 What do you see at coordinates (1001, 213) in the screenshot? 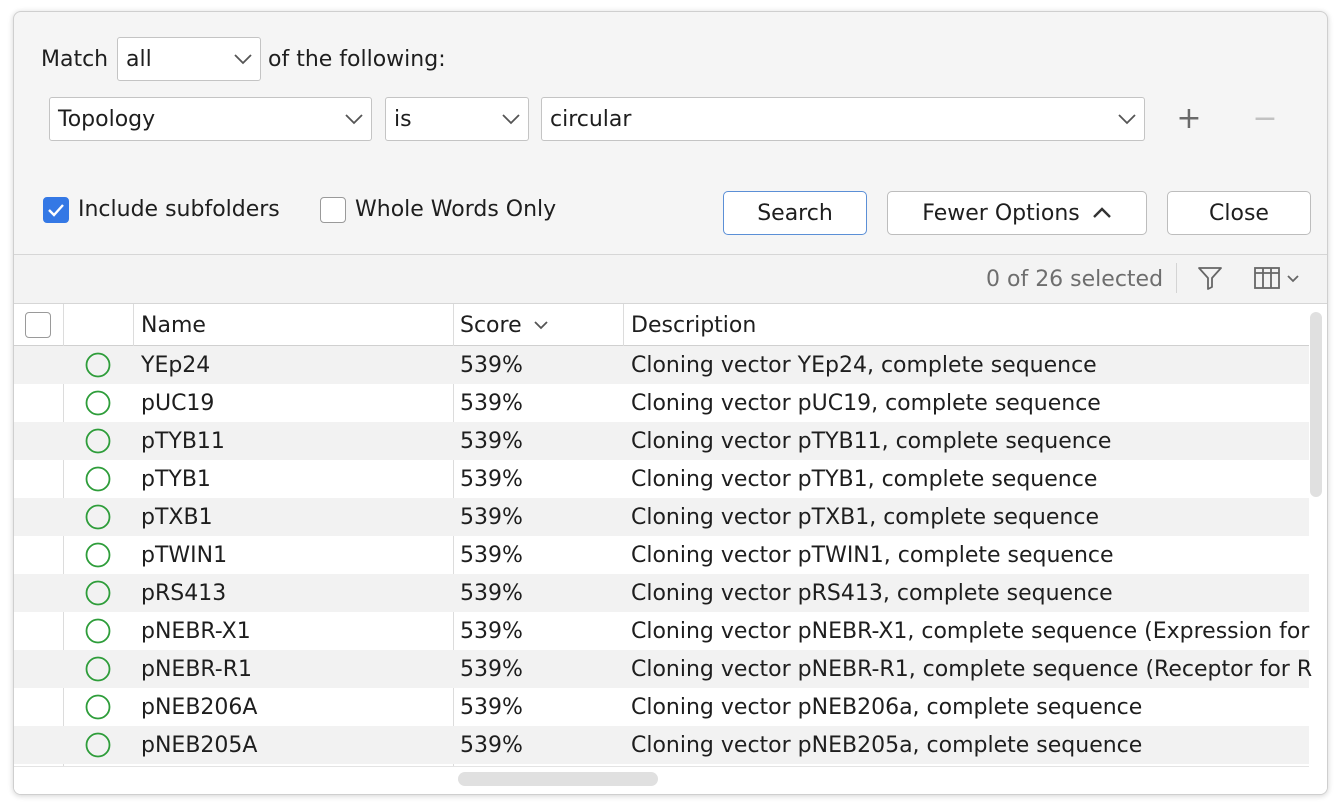
I see `fewer-options-label: Fewer Options` at bounding box center [1001, 213].